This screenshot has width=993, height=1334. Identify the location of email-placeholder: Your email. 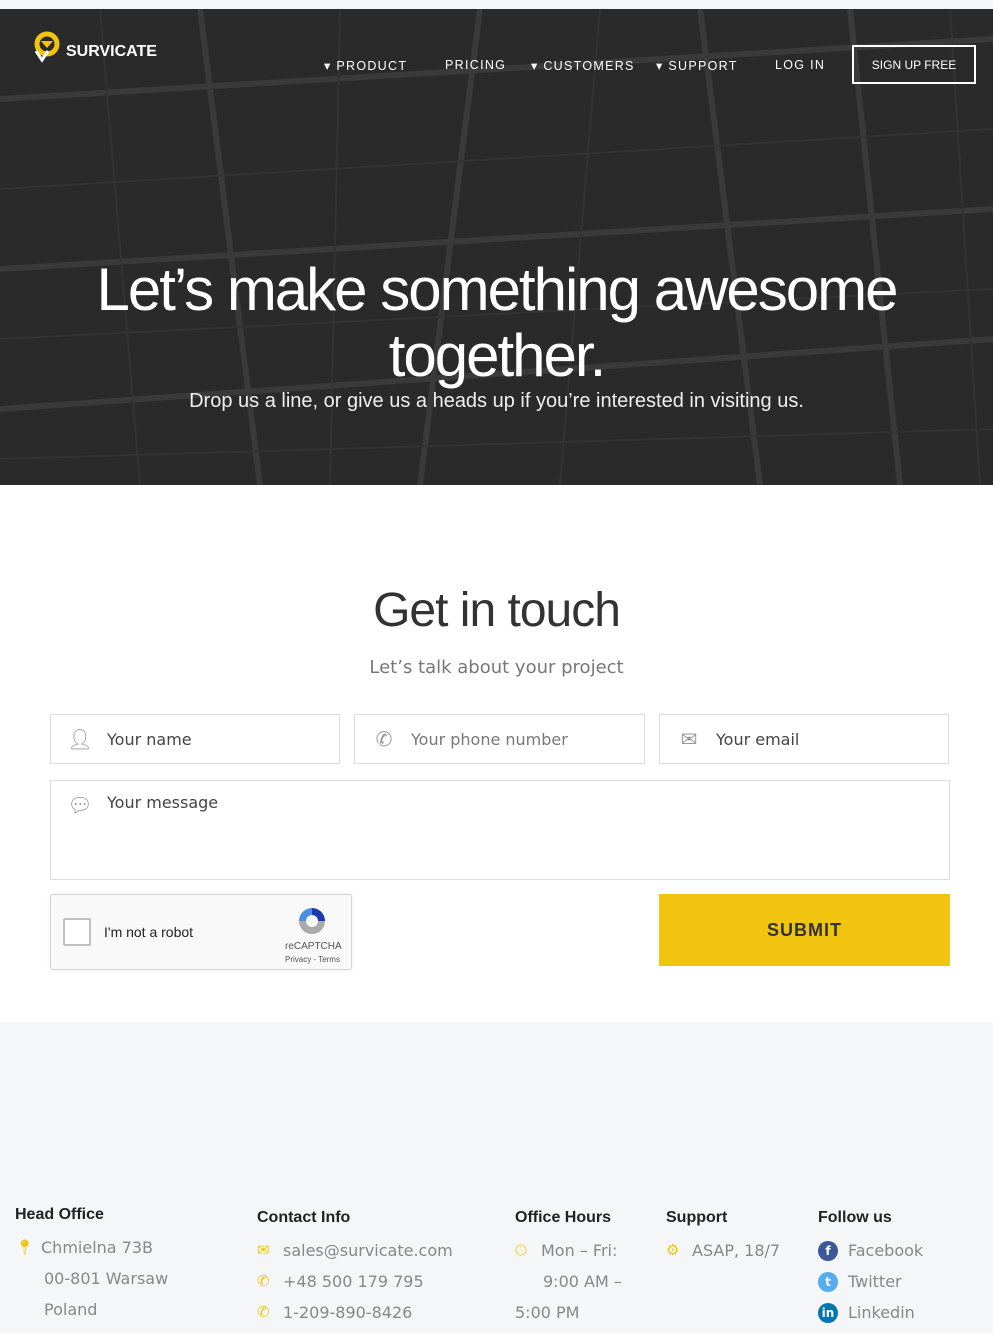
(758, 739).